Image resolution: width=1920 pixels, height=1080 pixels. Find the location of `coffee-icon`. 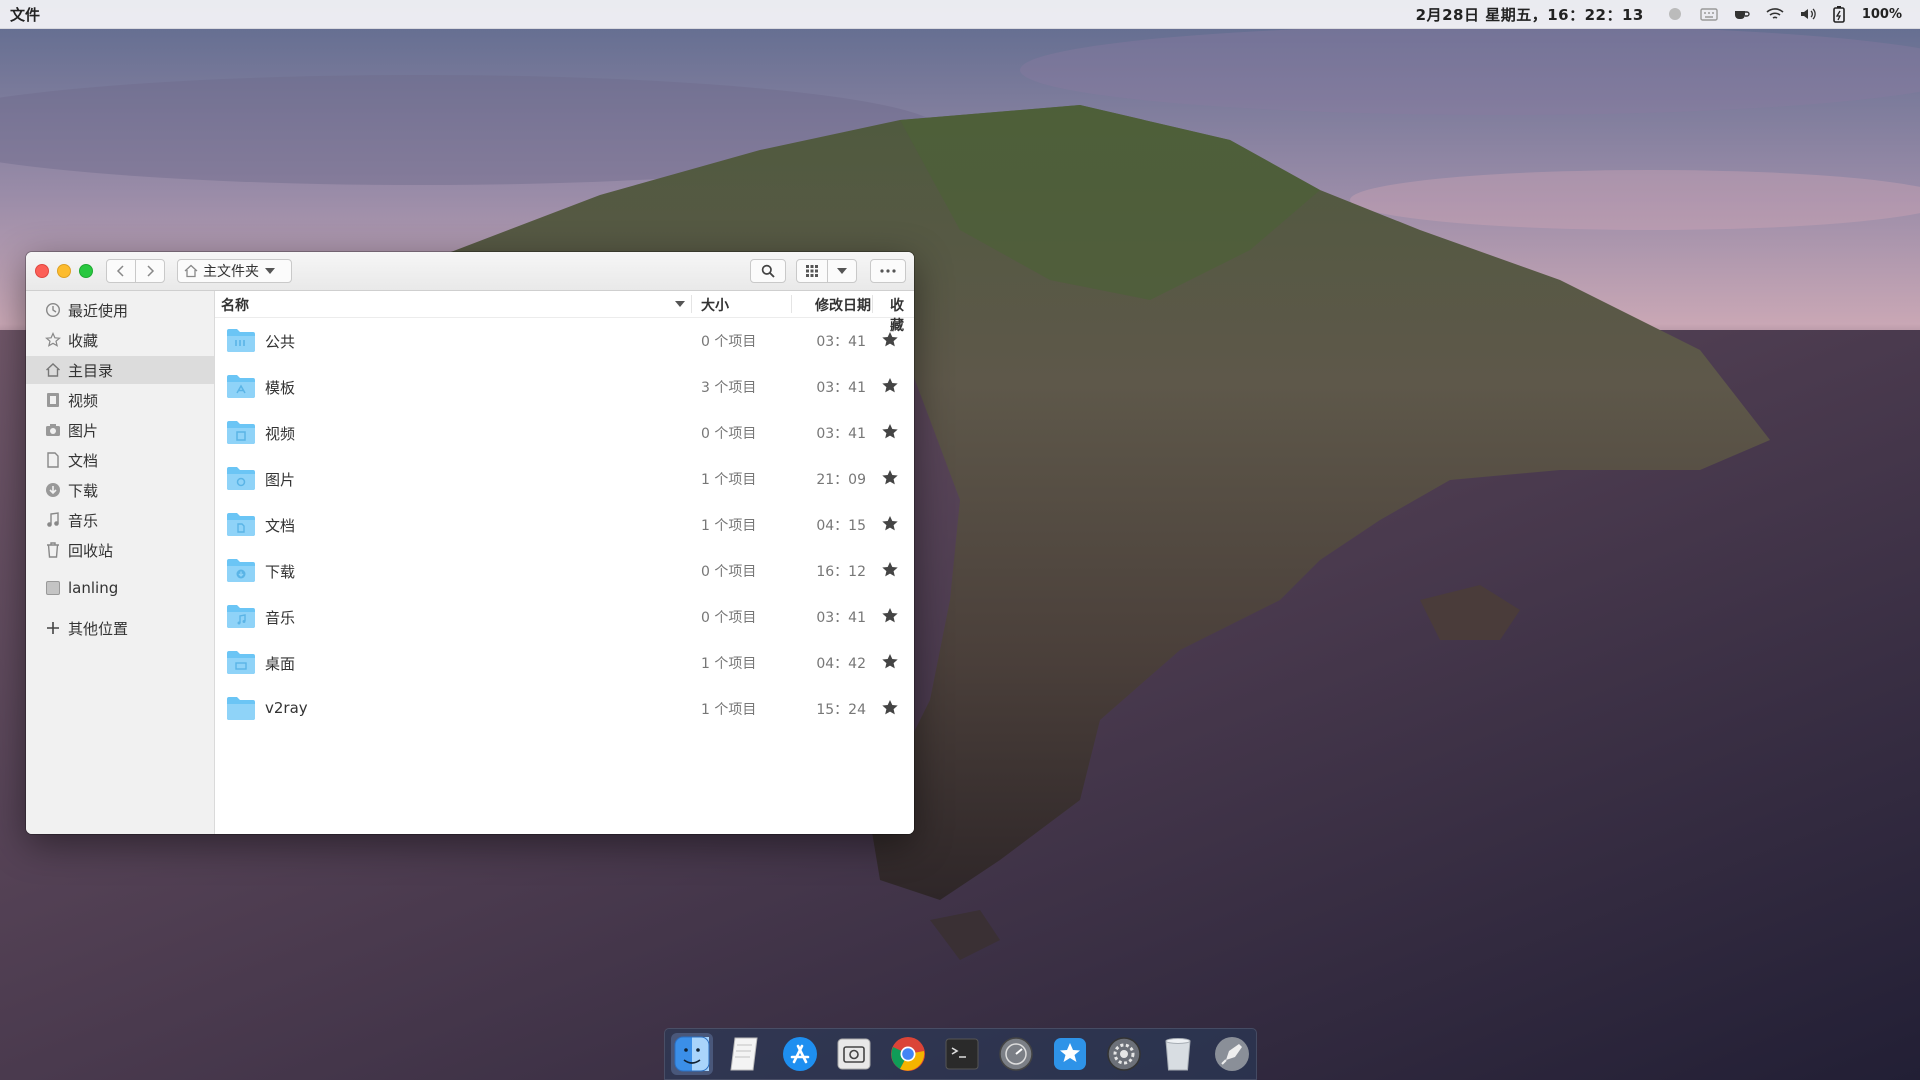

coffee-icon is located at coordinates (1742, 14).